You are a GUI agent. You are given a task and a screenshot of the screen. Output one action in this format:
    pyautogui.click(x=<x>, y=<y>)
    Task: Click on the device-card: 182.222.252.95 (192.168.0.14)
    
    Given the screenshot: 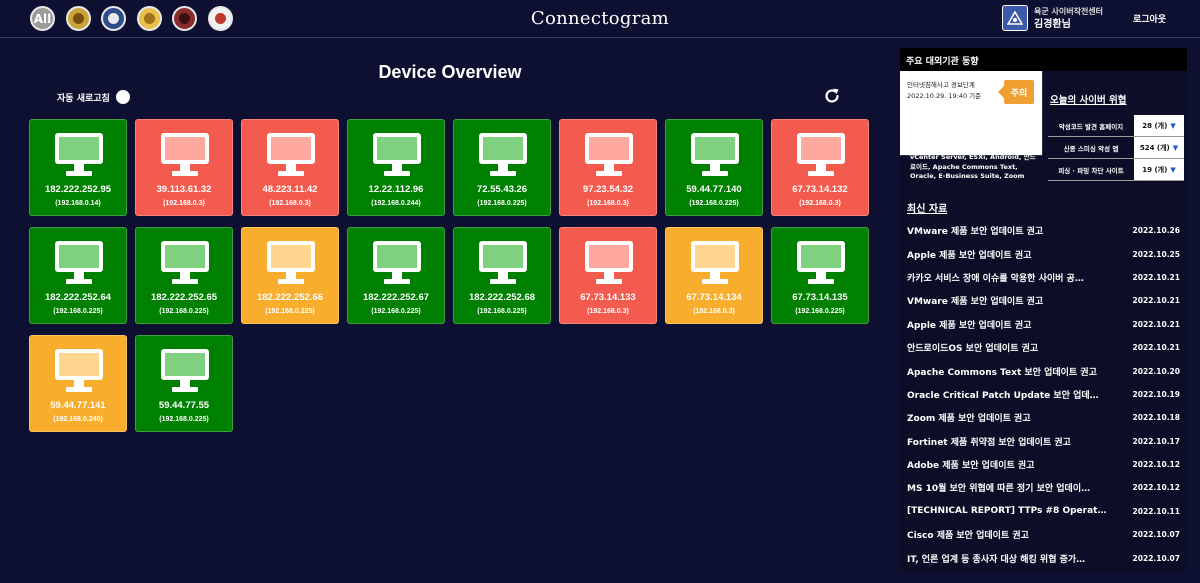 What is the action you would take?
    pyautogui.click(x=78, y=167)
    